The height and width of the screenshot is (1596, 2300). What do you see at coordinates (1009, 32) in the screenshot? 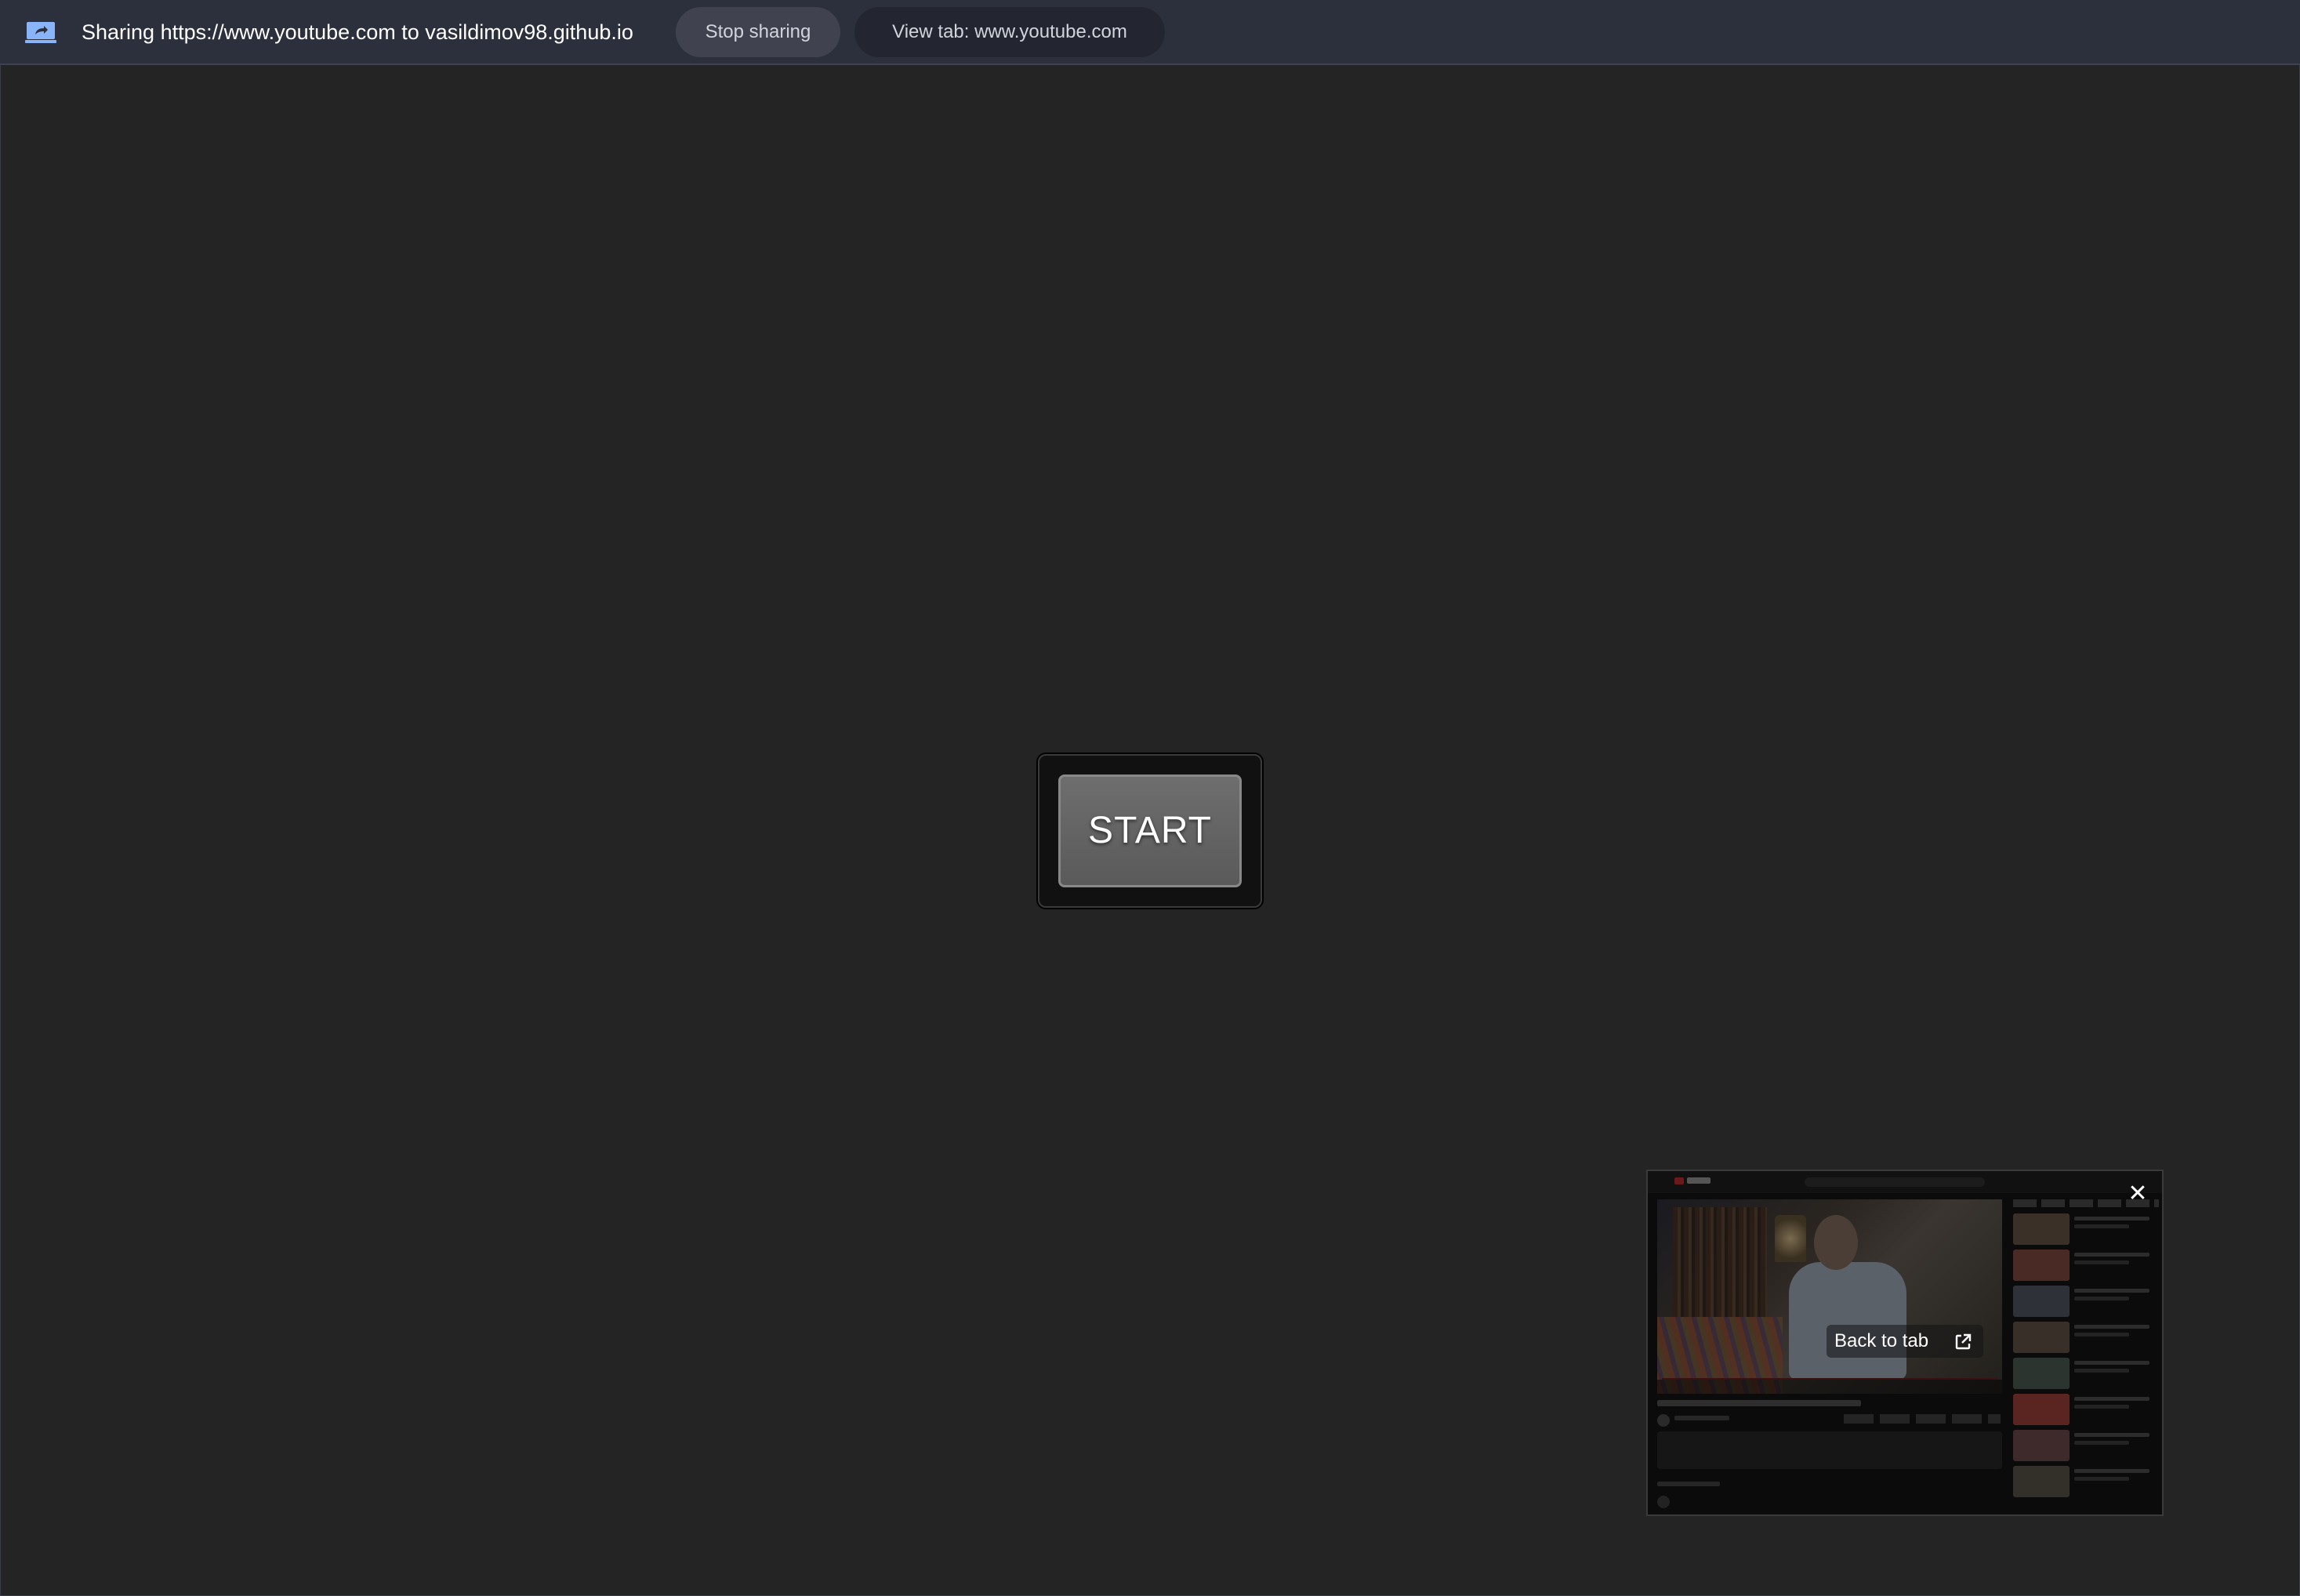
I see `view-tab-button: View tab: www.youtube.com` at bounding box center [1009, 32].